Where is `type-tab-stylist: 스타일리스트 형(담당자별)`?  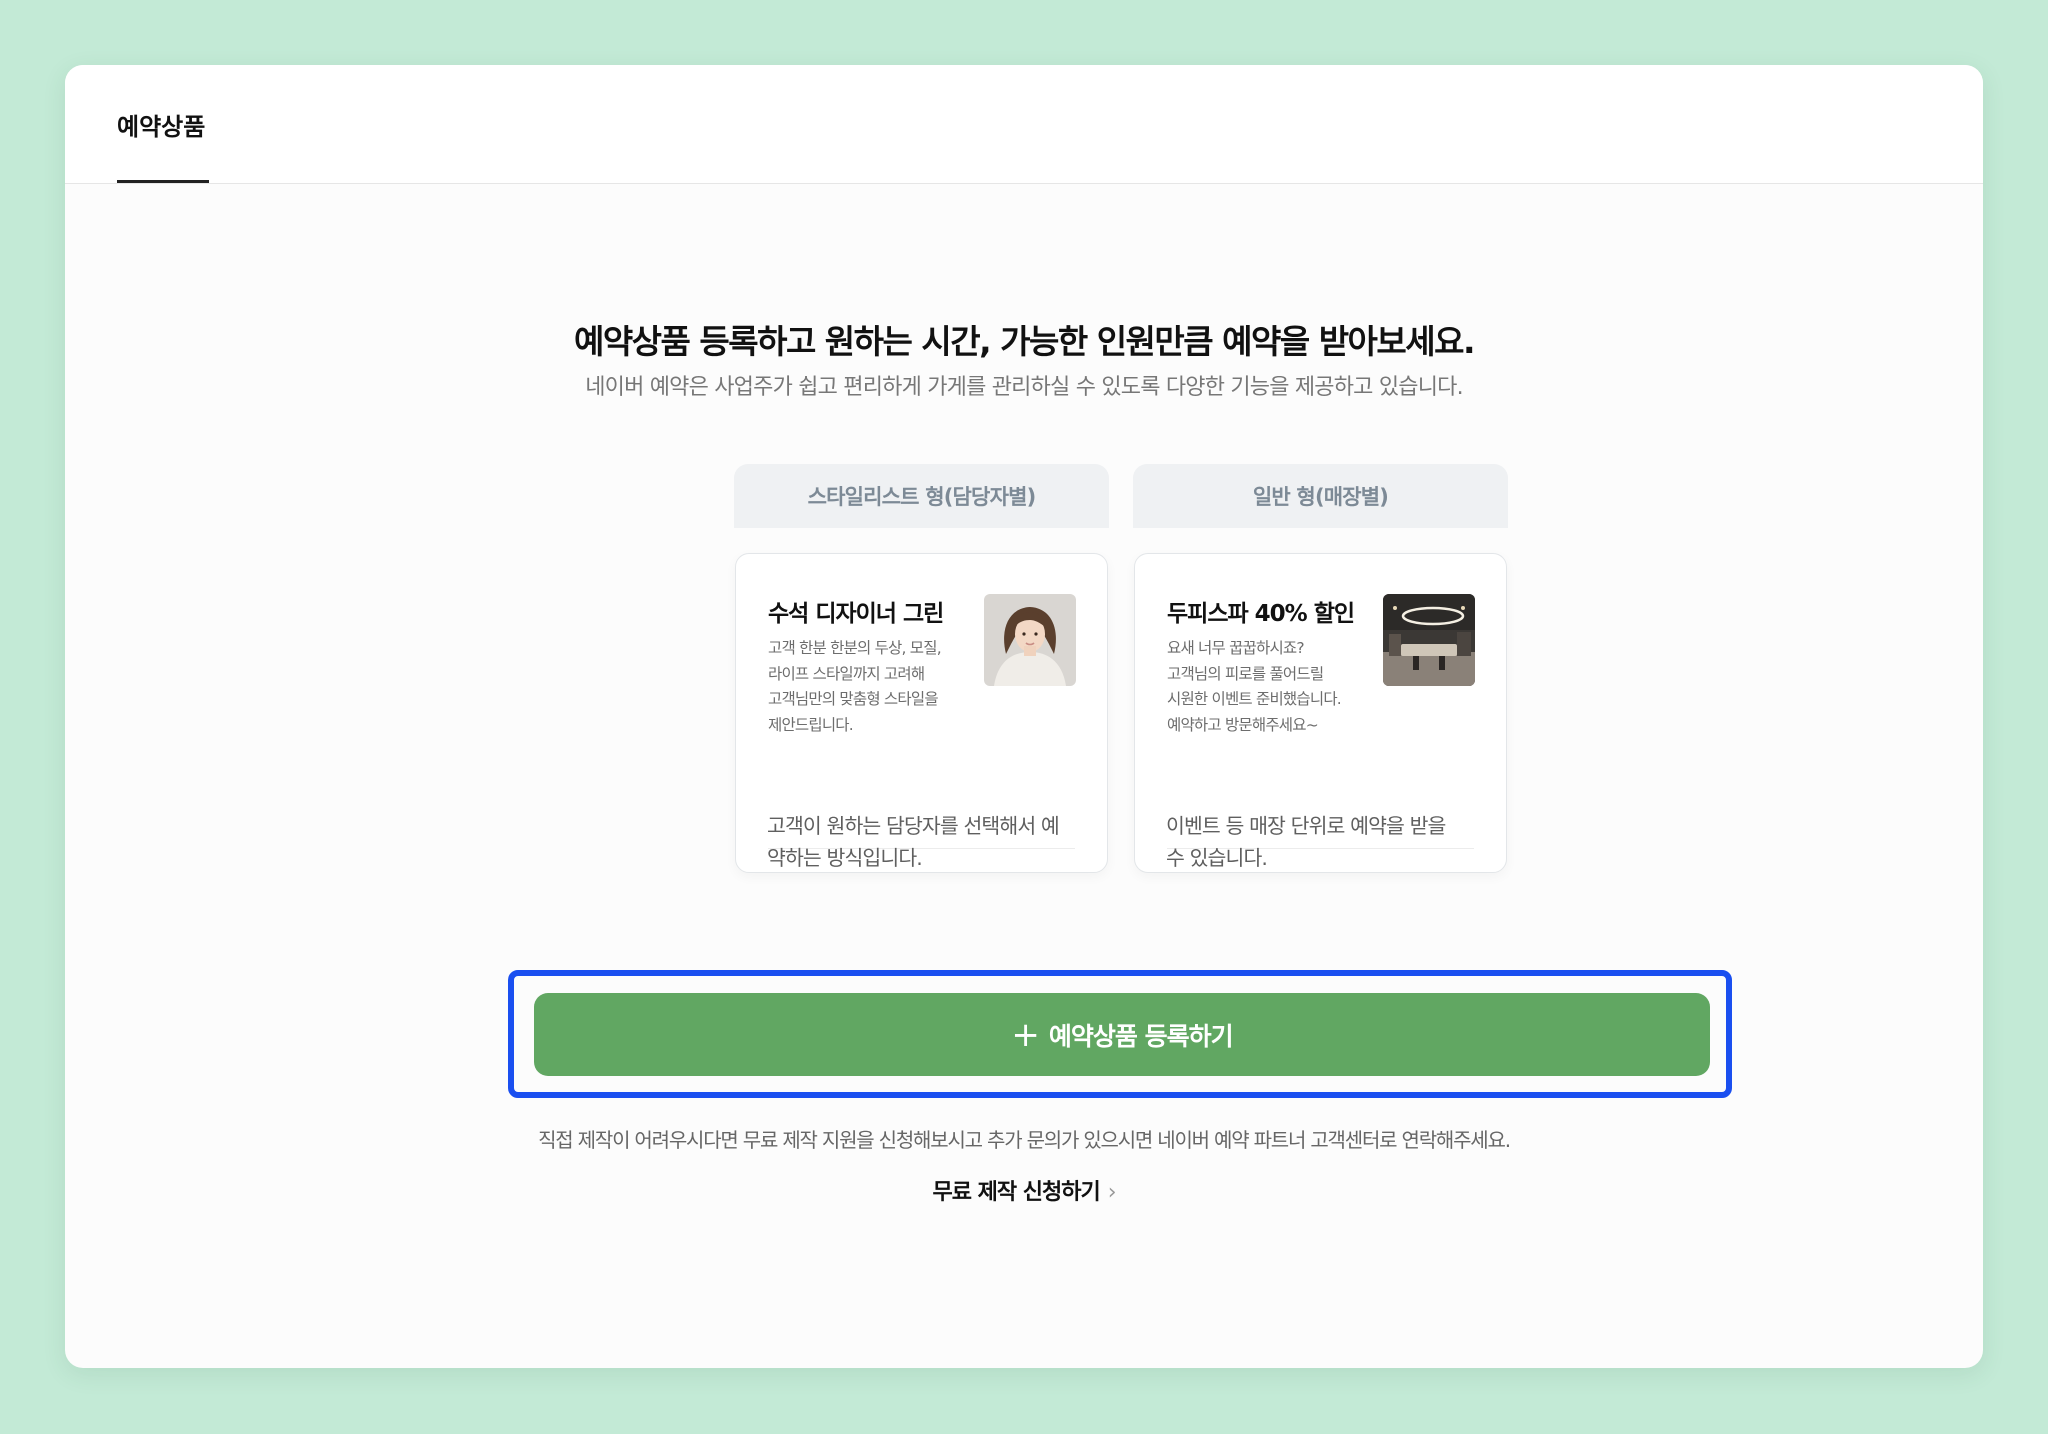 type-tab-stylist: 스타일리스트 형(담당자별) is located at coordinates (921, 496).